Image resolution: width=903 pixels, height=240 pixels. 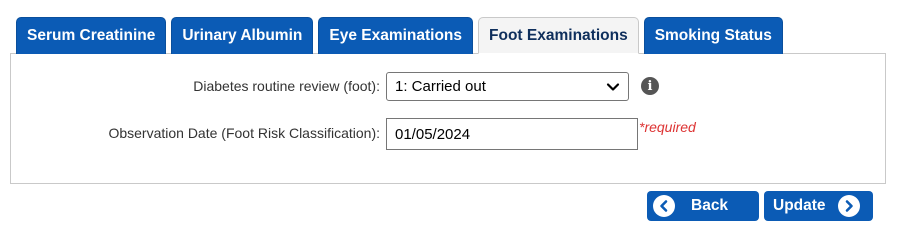 What do you see at coordinates (558, 35) in the screenshot?
I see `tab-foot-examinations: Foot Examinations` at bounding box center [558, 35].